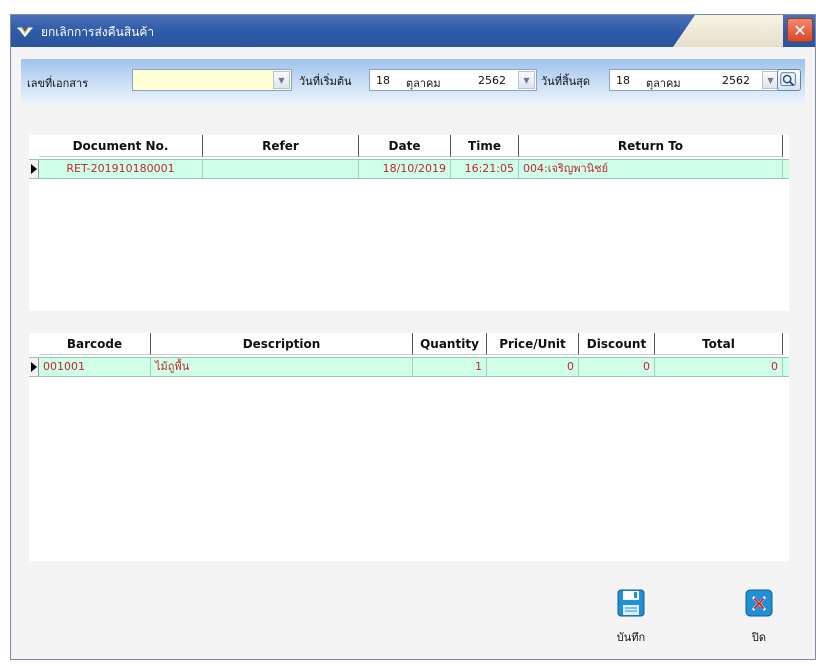  I want to click on footer-actions: บันทึก ปิด, so click(413, 606).